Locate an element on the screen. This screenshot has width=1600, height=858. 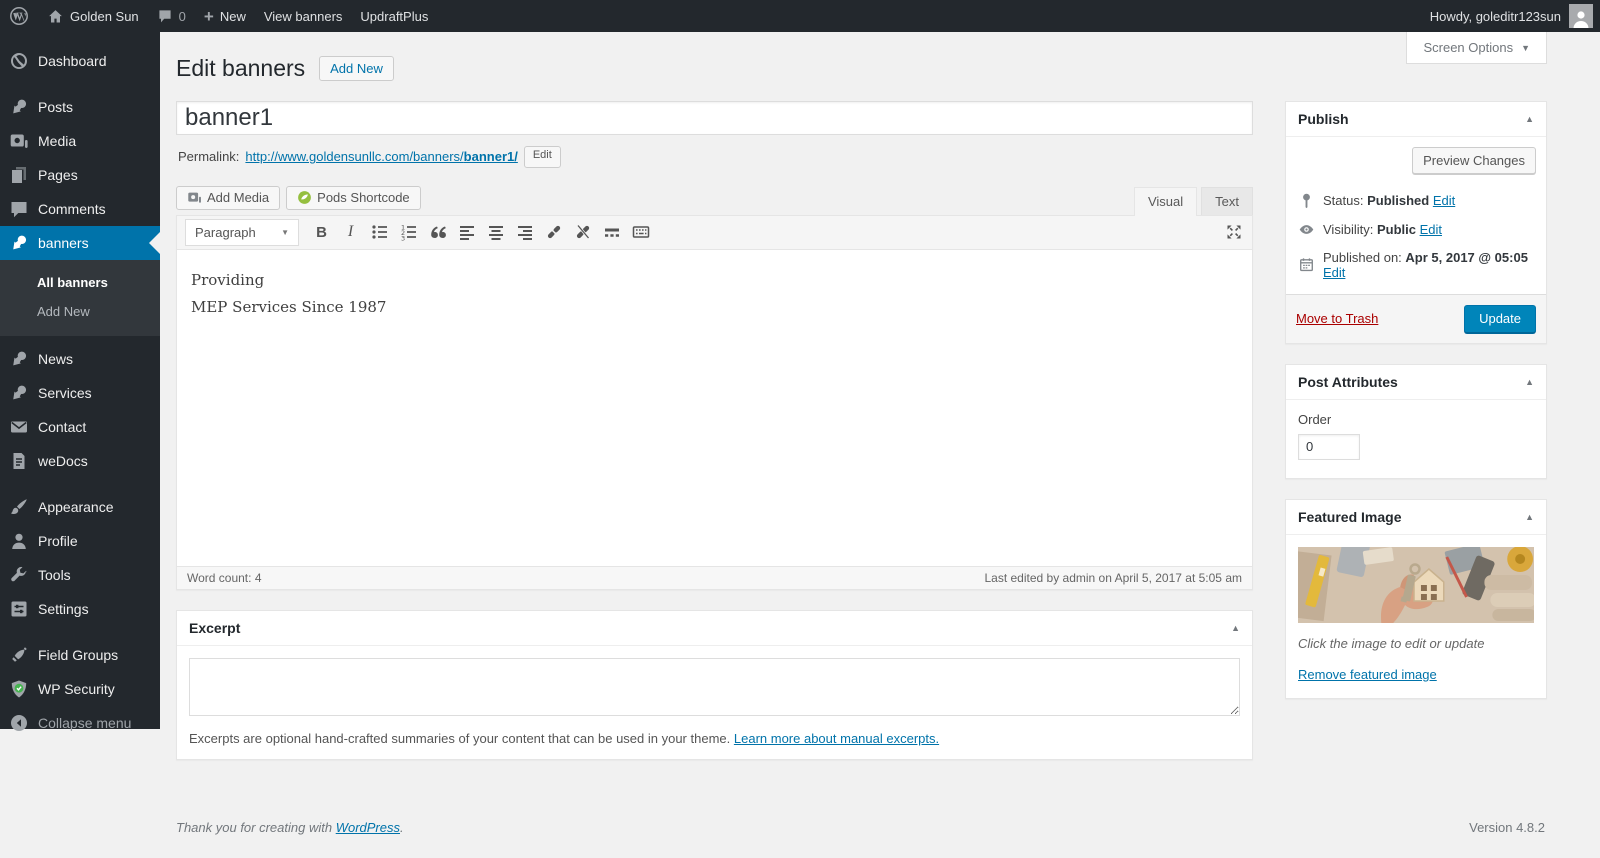
admin-bar-updraftplus: UpdraftPlus is located at coordinates (394, 16).